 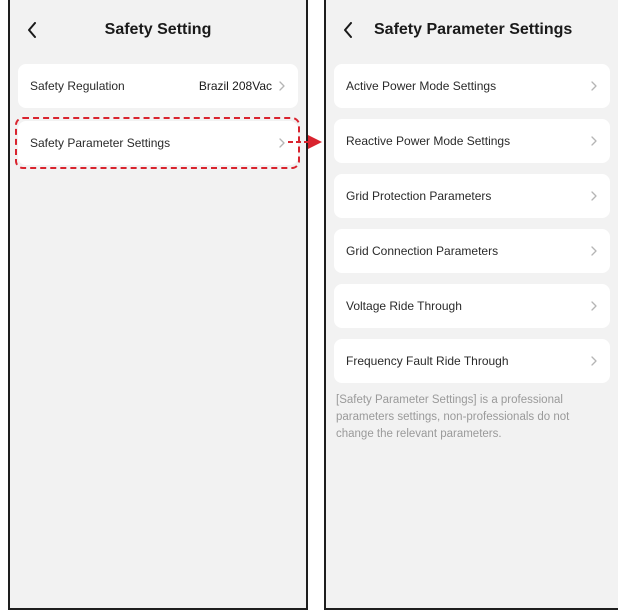 I want to click on header: Safety Setting, so click(x=158, y=30).